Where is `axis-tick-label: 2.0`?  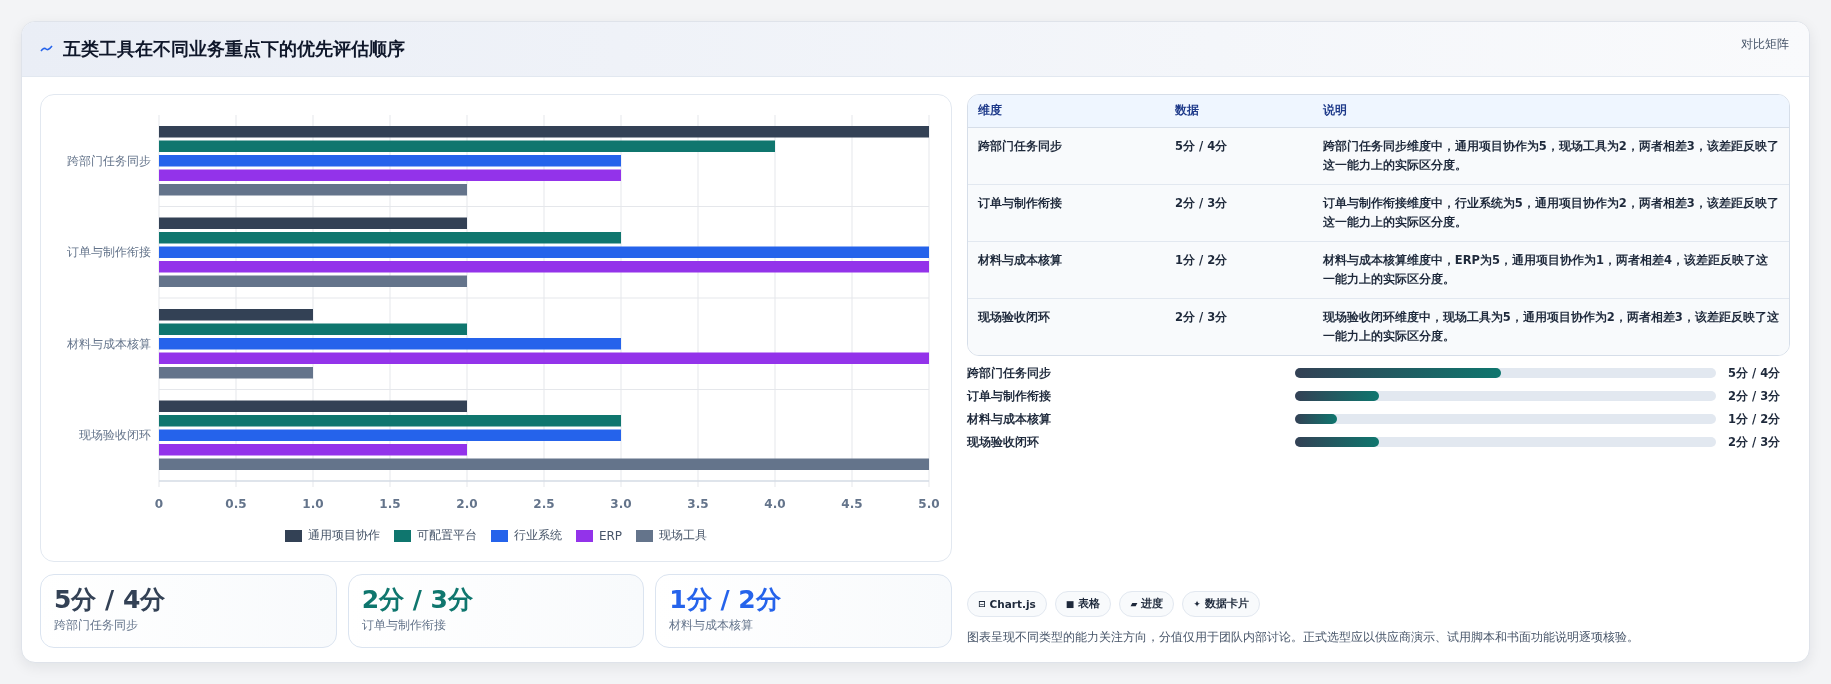 axis-tick-label: 2.0 is located at coordinates (467, 504).